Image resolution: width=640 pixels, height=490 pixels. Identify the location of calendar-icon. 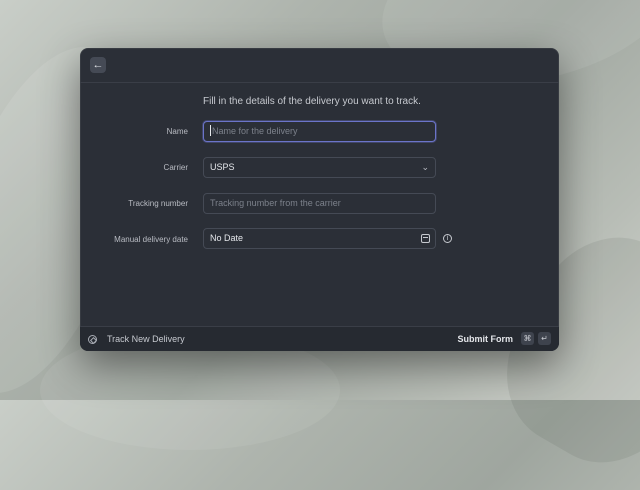
(425, 238).